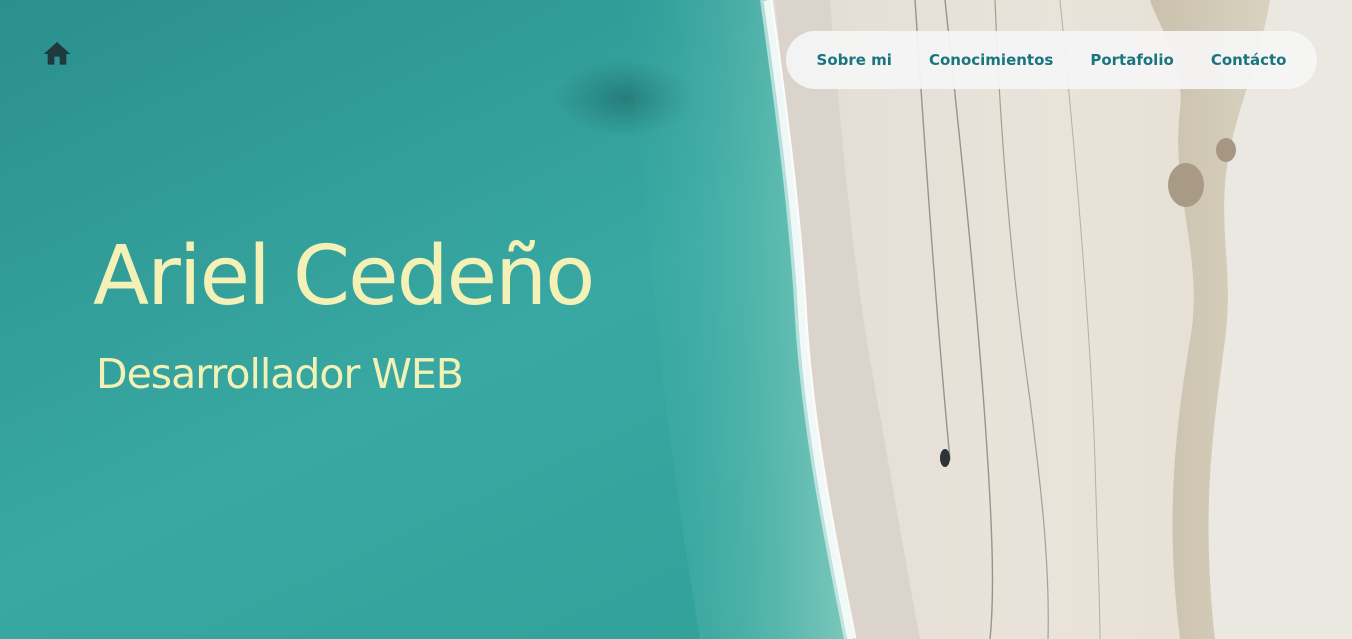 This screenshot has width=1352, height=639. Describe the element at coordinates (854, 60) in the screenshot. I see `nav-item-sobre-mi: Sobre mi` at that location.